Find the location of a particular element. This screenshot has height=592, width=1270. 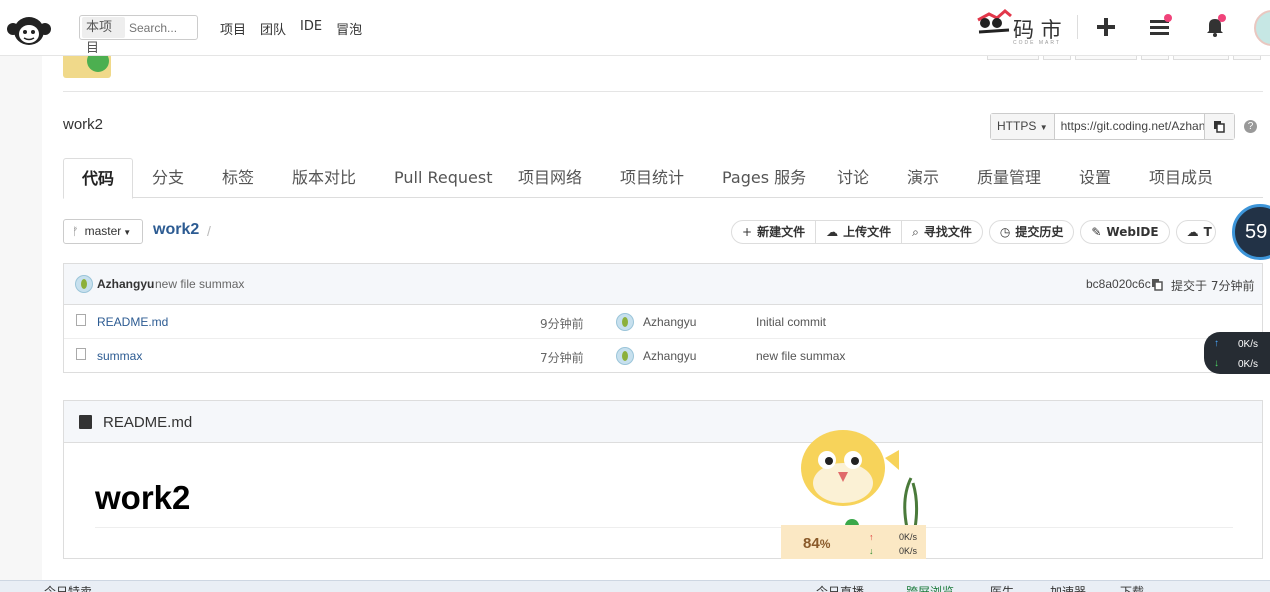

commit-hash: bc8a020c6c is located at coordinates (1118, 284).